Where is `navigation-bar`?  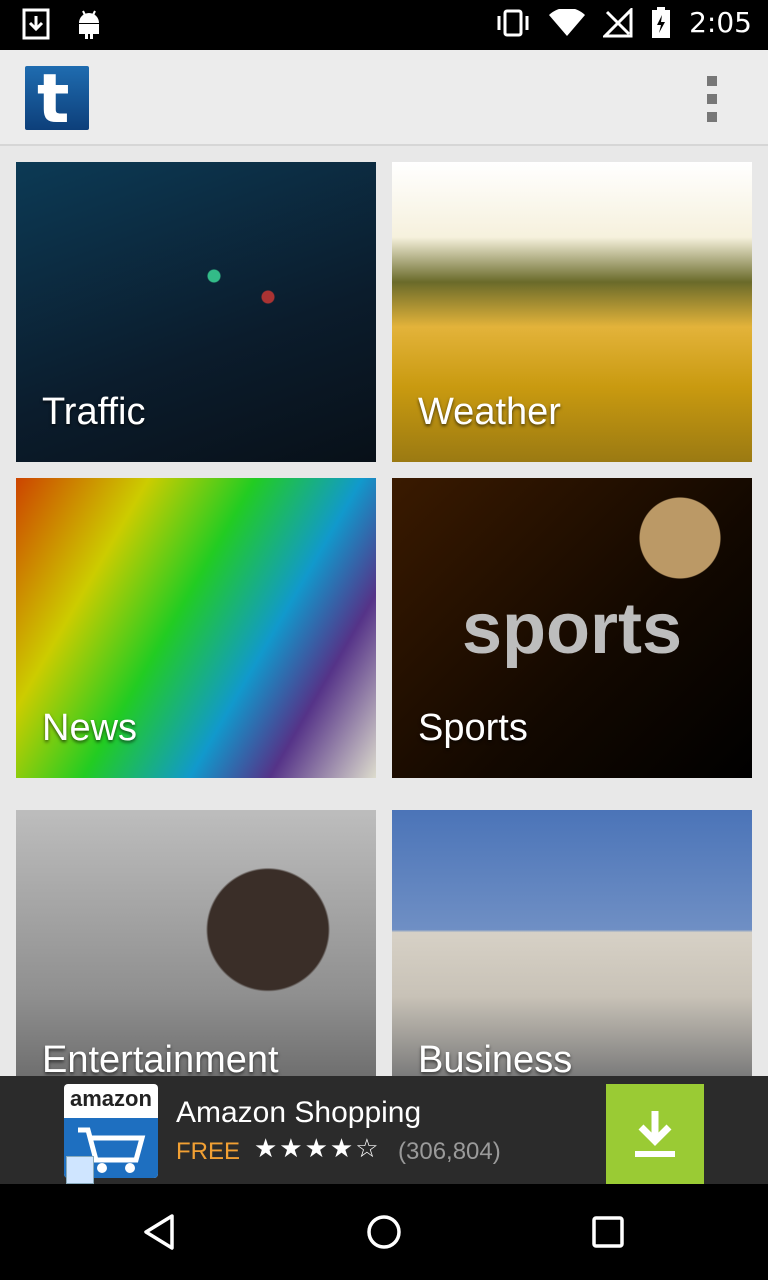
navigation-bar is located at coordinates (384, 1232).